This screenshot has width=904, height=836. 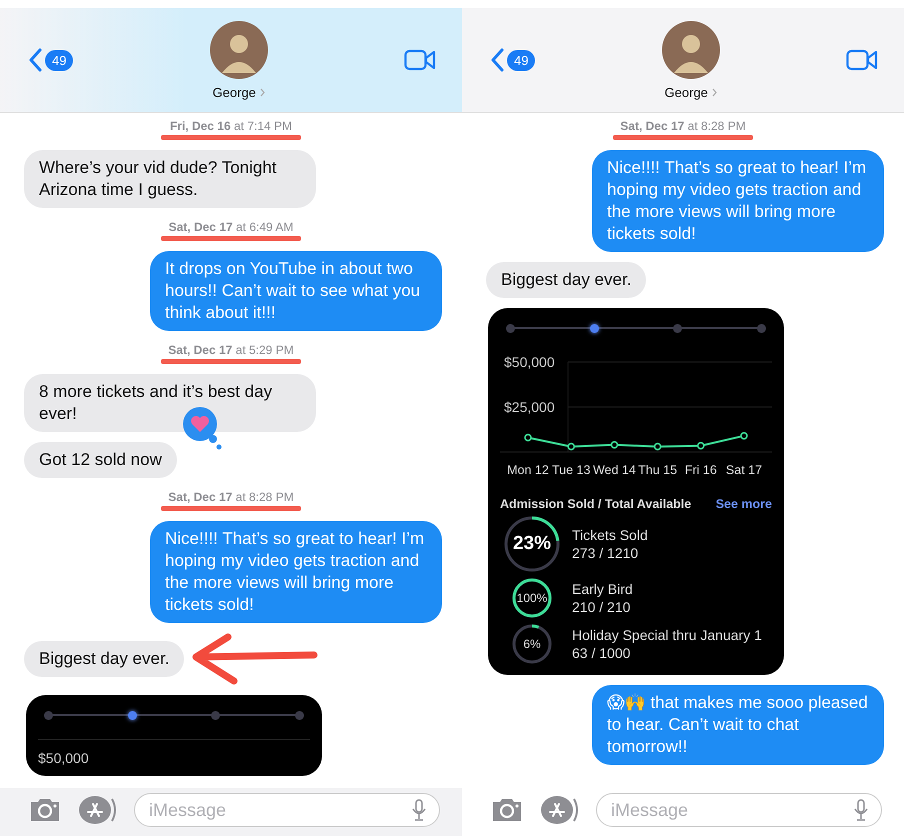 What do you see at coordinates (738, 725) in the screenshot?
I see `sent-message: 😱🙌 that makes me sooo pleased to hear. Can’t wait to chat tomorrow!!` at bounding box center [738, 725].